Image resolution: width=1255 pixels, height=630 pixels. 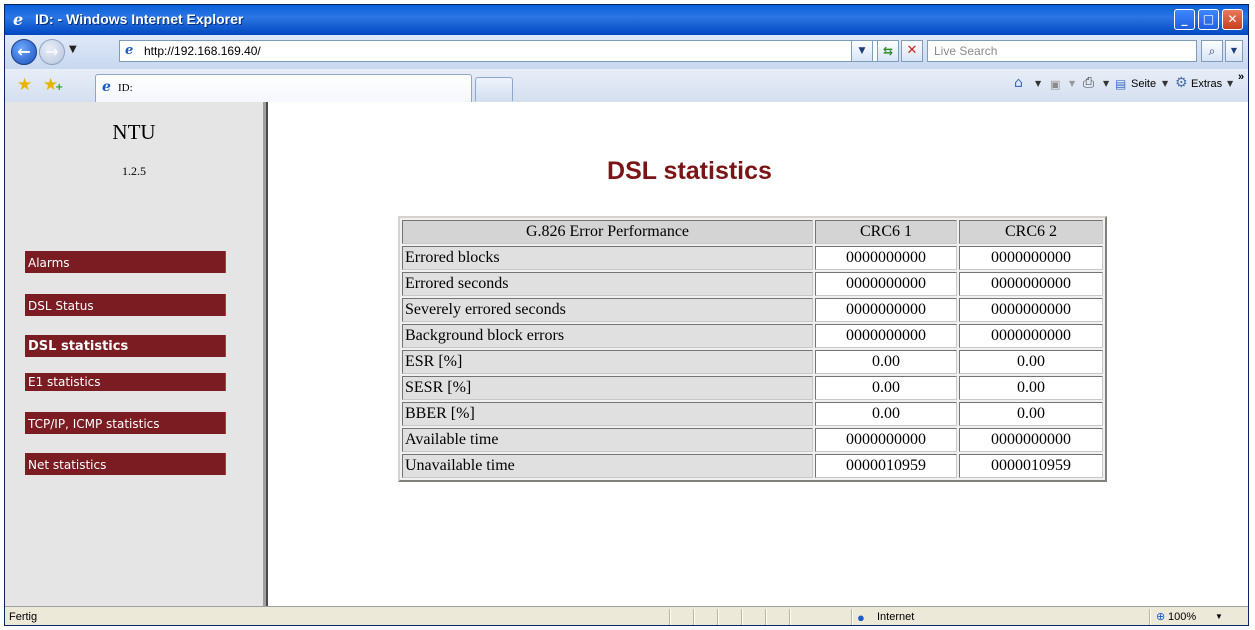 What do you see at coordinates (607, 336) in the screenshot?
I see `row-label: Background block errors` at bounding box center [607, 336].